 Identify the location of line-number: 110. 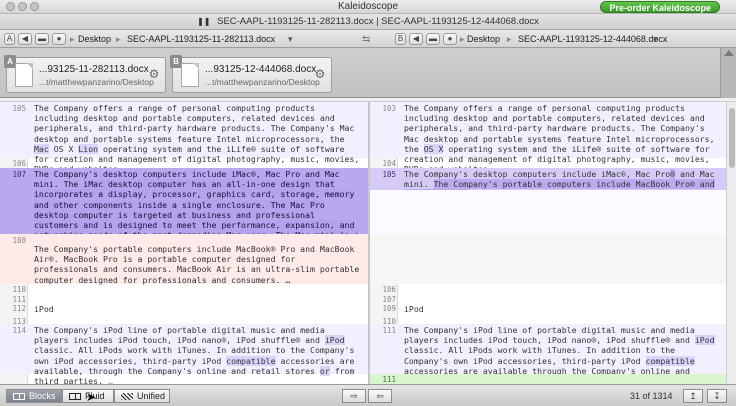
(19, 289).